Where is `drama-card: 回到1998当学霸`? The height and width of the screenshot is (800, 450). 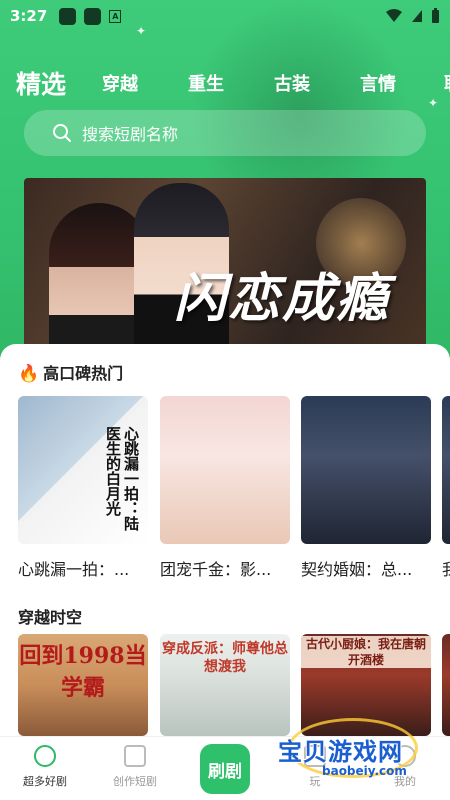
drama-card: 回到1998当学霸 is located at coordinates (83, 685).